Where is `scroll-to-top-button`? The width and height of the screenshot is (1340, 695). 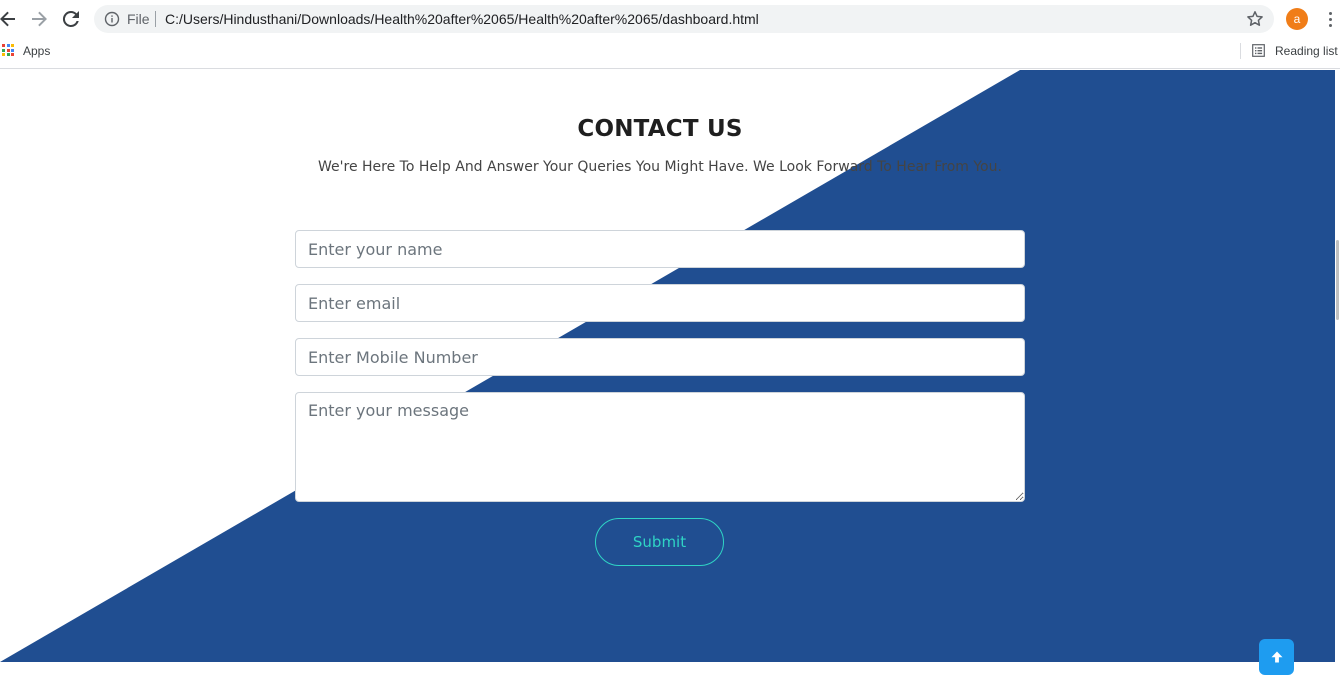
scroll-to-top-button is located at coordinates (1276, 657).